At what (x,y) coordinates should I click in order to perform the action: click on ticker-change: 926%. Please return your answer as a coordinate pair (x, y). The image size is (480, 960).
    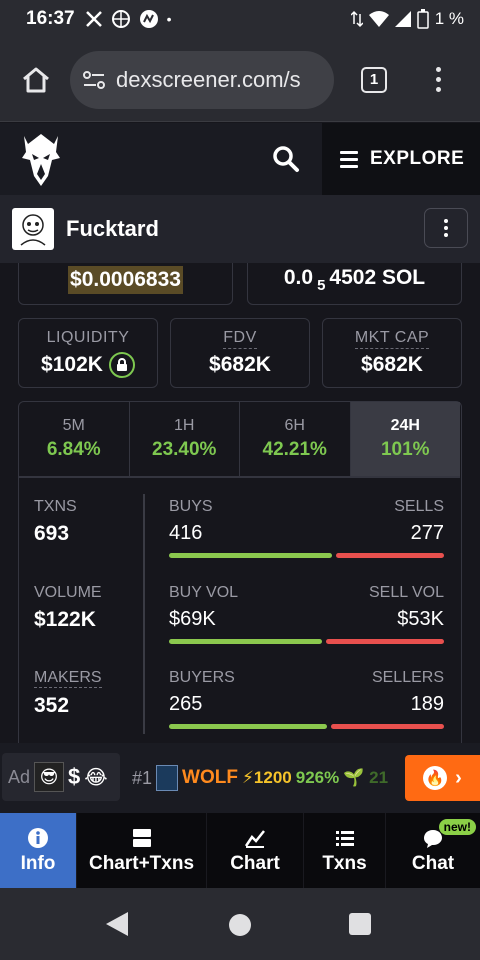
    Looking at the image, I should click on (317, 777).